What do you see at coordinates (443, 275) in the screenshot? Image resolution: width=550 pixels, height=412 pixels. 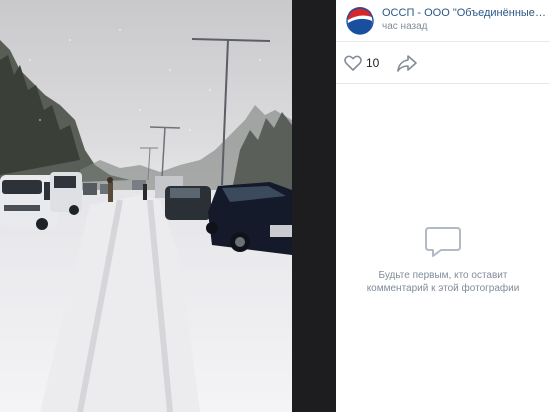 I see `empty-comments-line-1: Будьте первым, кто оставит` at bounding box center [443, 275].